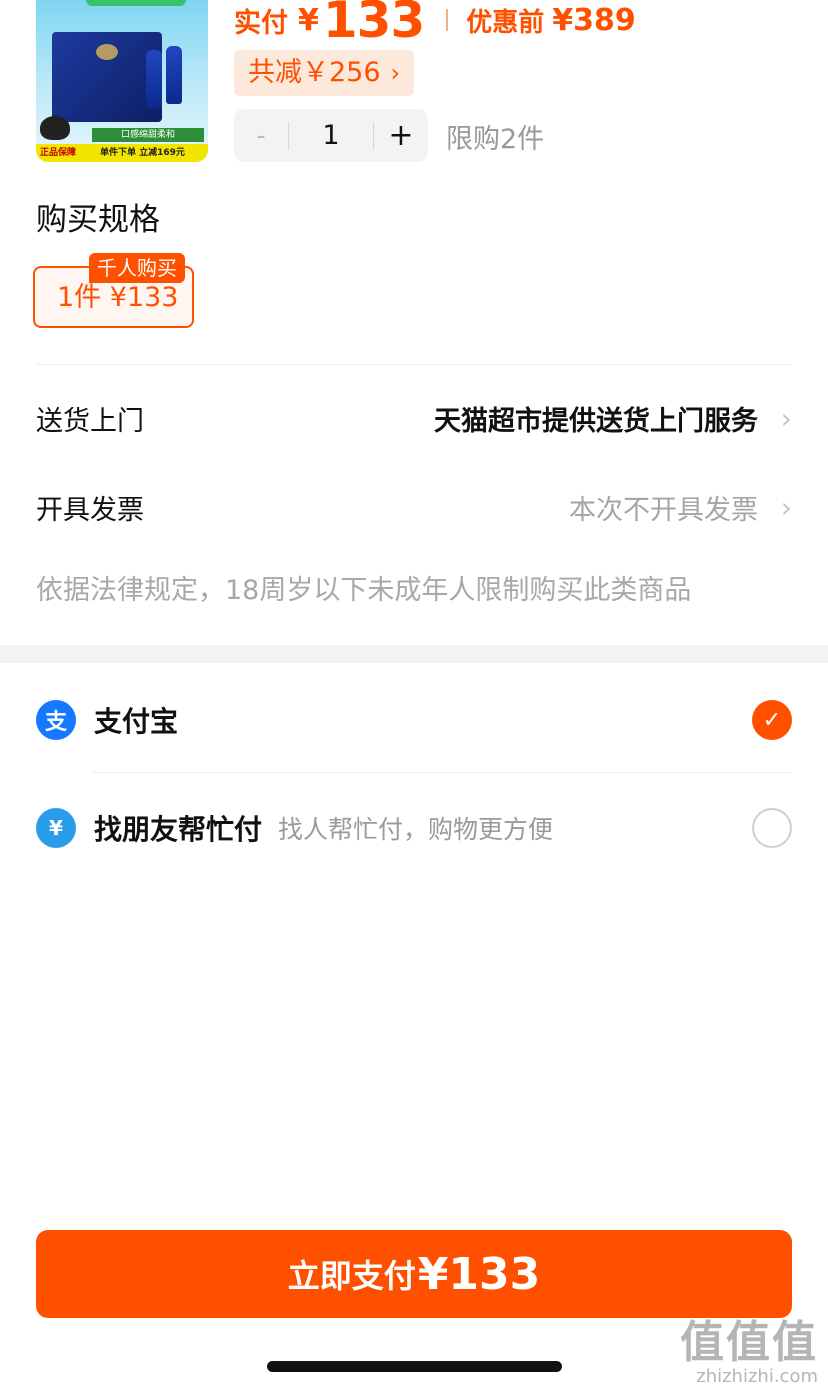 This screenshot has width=828, height=1390. What do you see at coordinates (90, 510) in the screenshot?
I see `invoice-label: 开具发票` at bounding box center [90, 510].